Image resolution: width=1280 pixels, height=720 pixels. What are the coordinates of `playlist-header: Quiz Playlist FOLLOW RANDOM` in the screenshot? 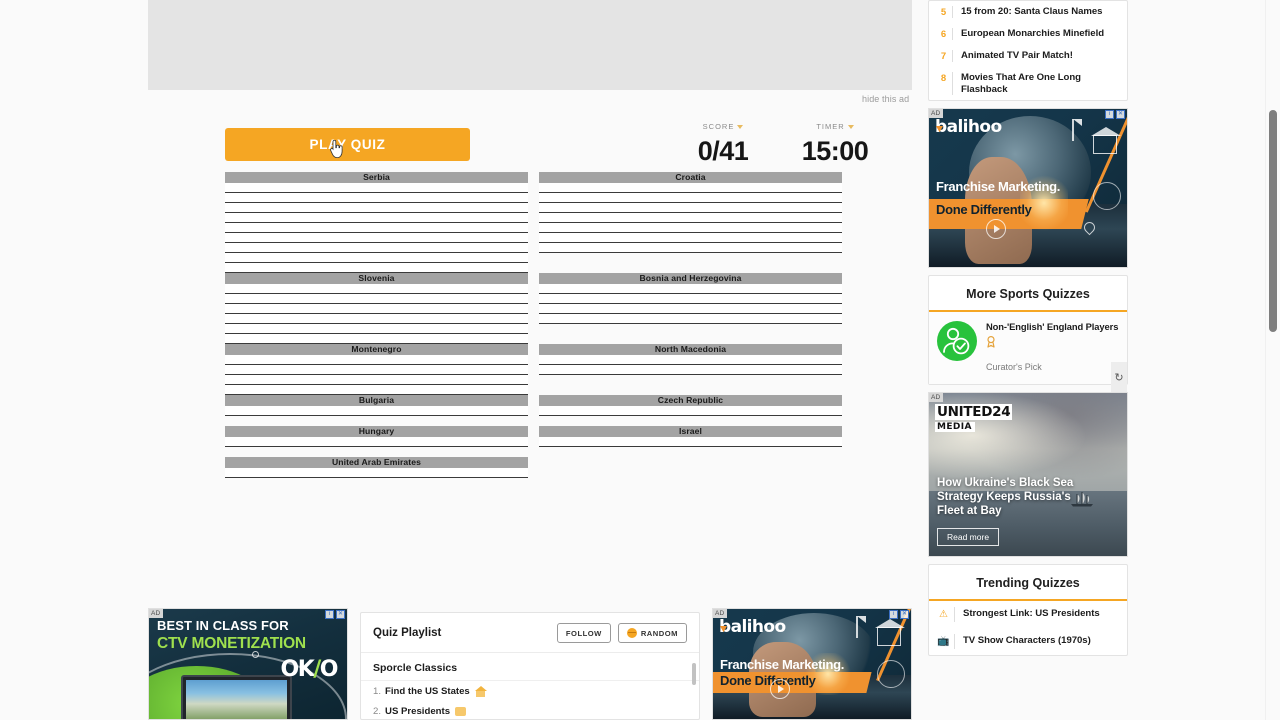 It's located at (530, 633).